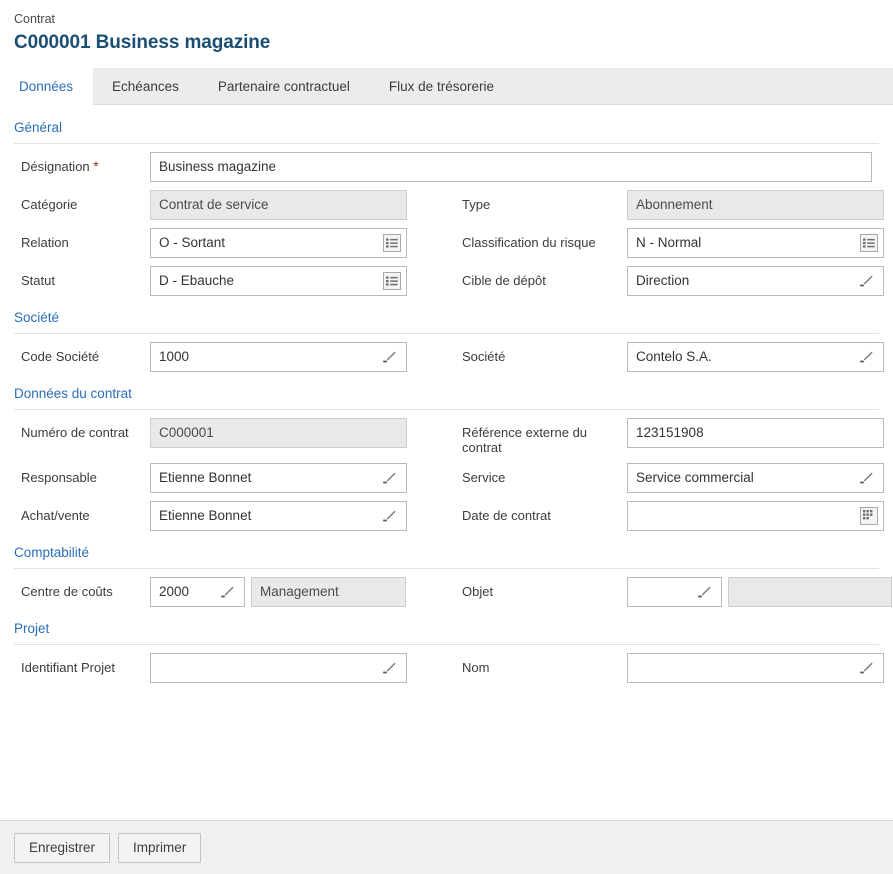  Describe the element at coordinates (278, 668) in the screenshot. I see `field-identifiant-projet` at that location.